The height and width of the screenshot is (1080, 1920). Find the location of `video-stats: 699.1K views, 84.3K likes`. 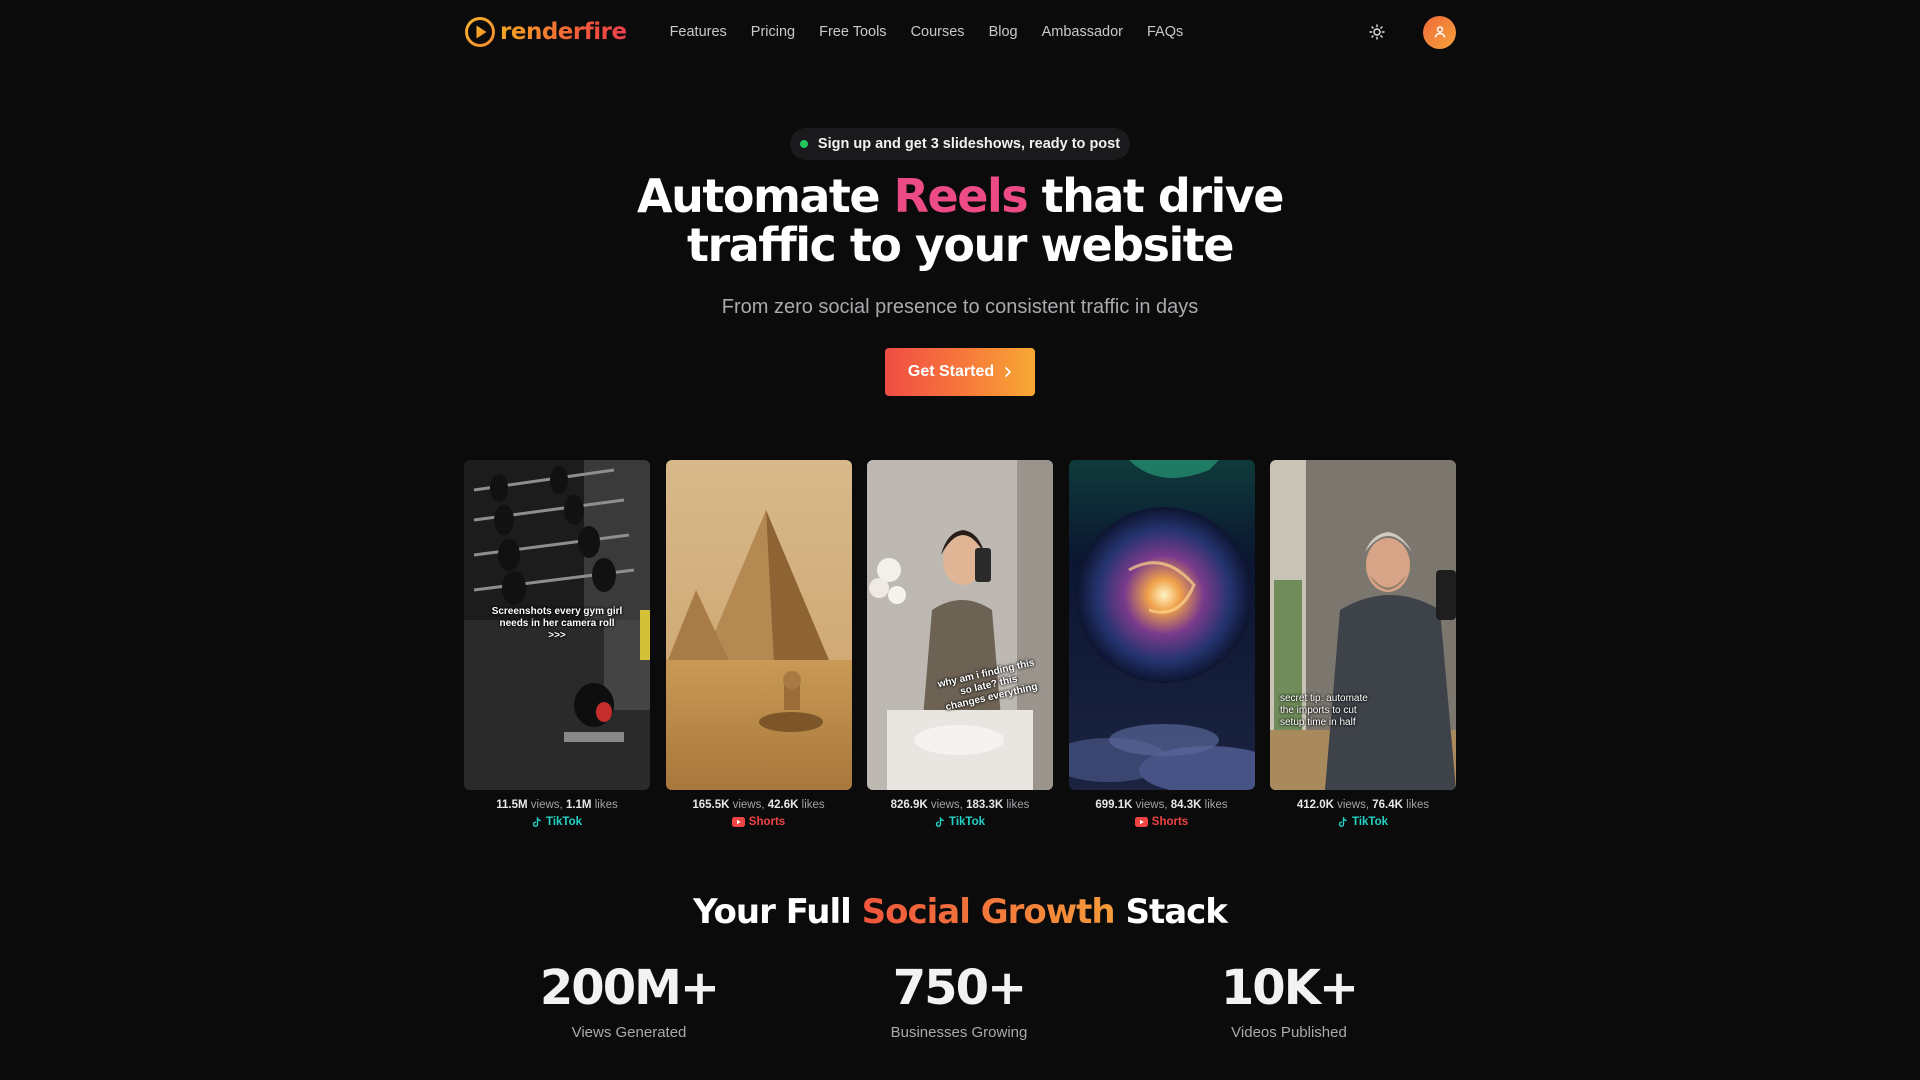

video-stats: 699.1K views, 84.3K likes is located at coordinates (1161, 805).